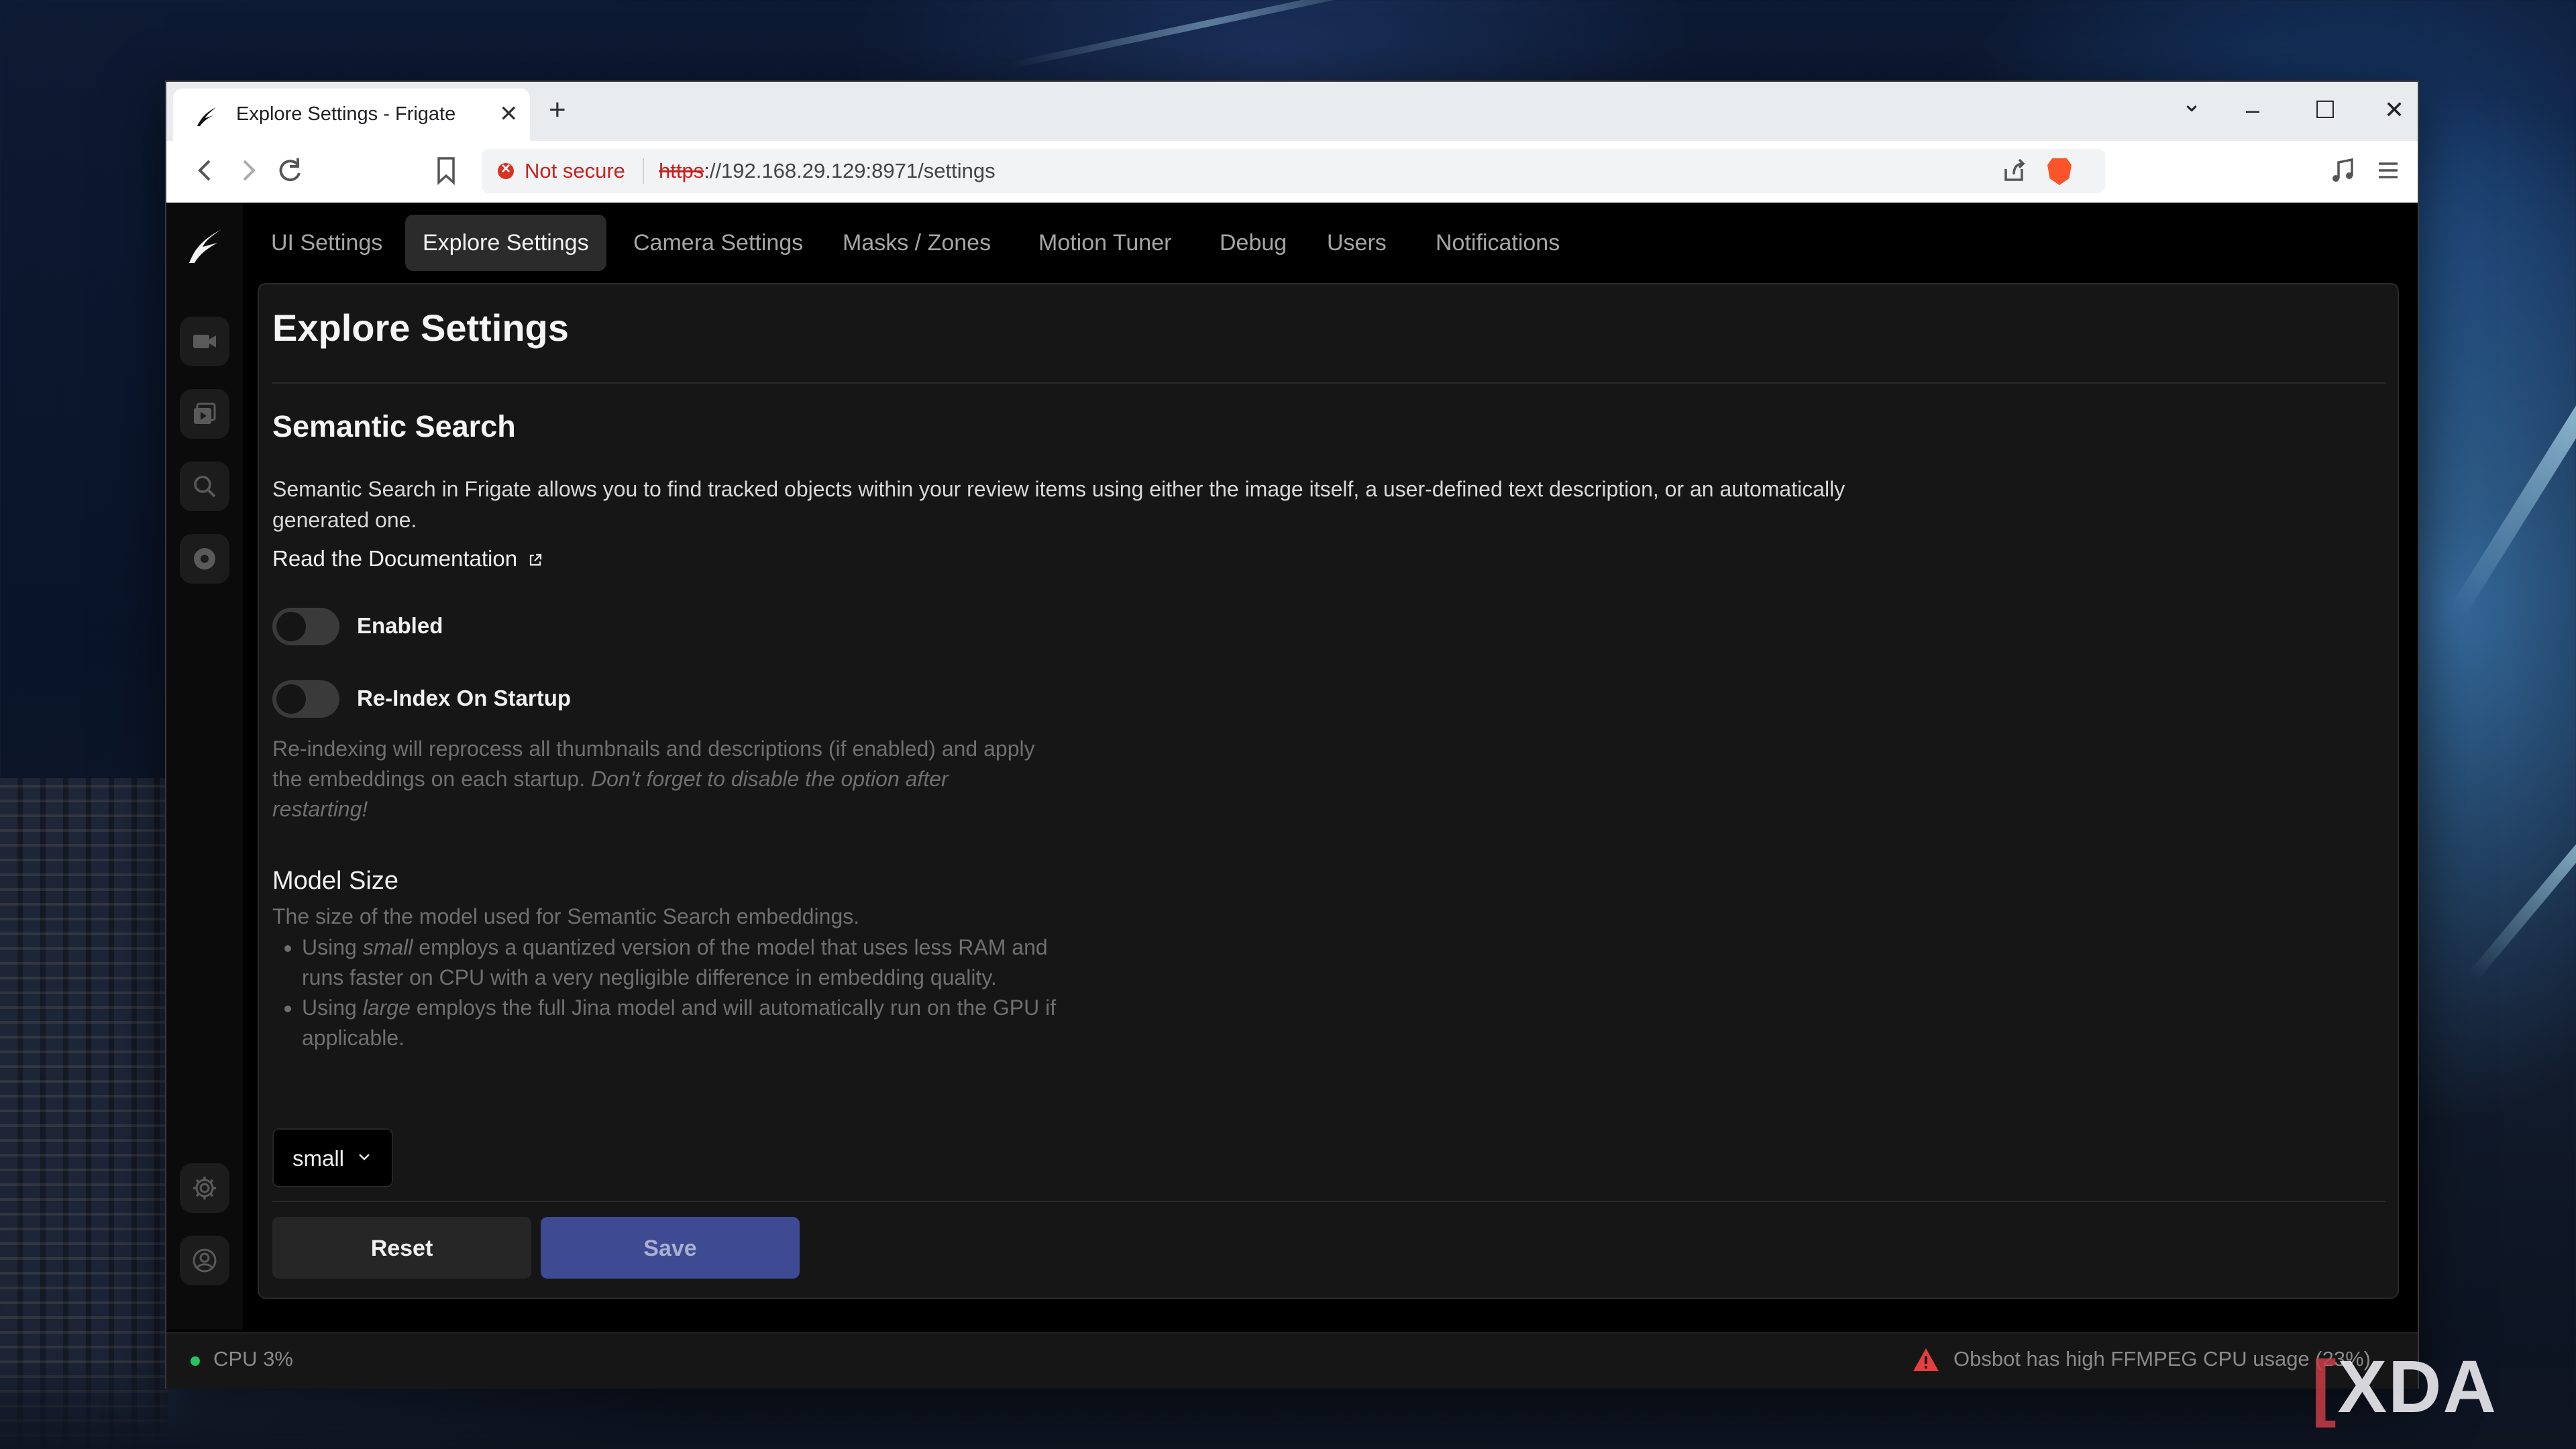 The height and width of the screenshot is (1449, 2576). I want to click on video-camera-icon, so click(204, 341).